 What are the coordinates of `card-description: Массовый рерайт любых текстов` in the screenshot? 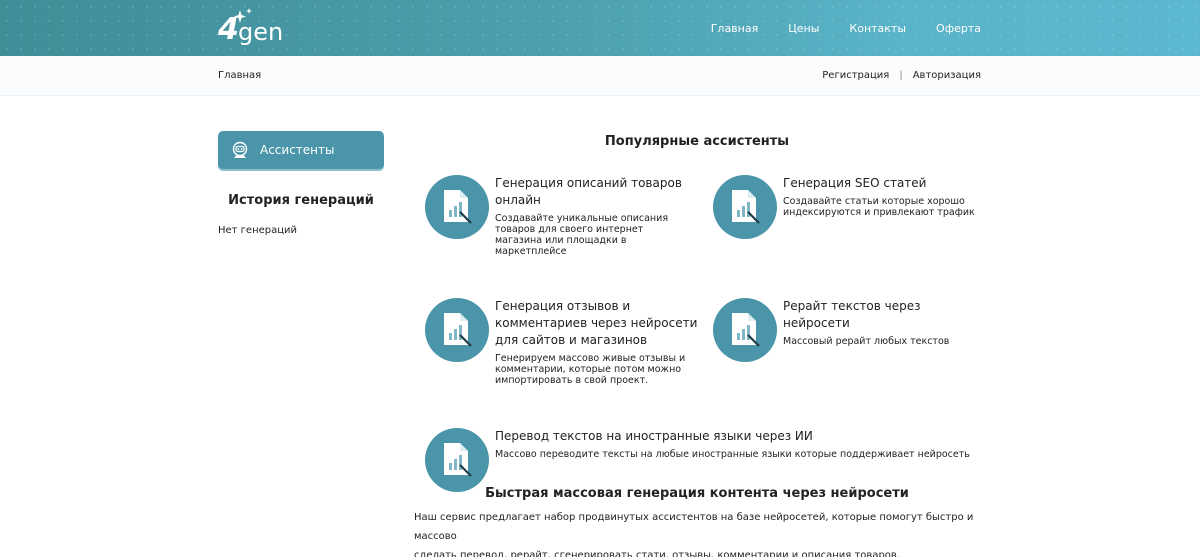 It's located at (883, 341).